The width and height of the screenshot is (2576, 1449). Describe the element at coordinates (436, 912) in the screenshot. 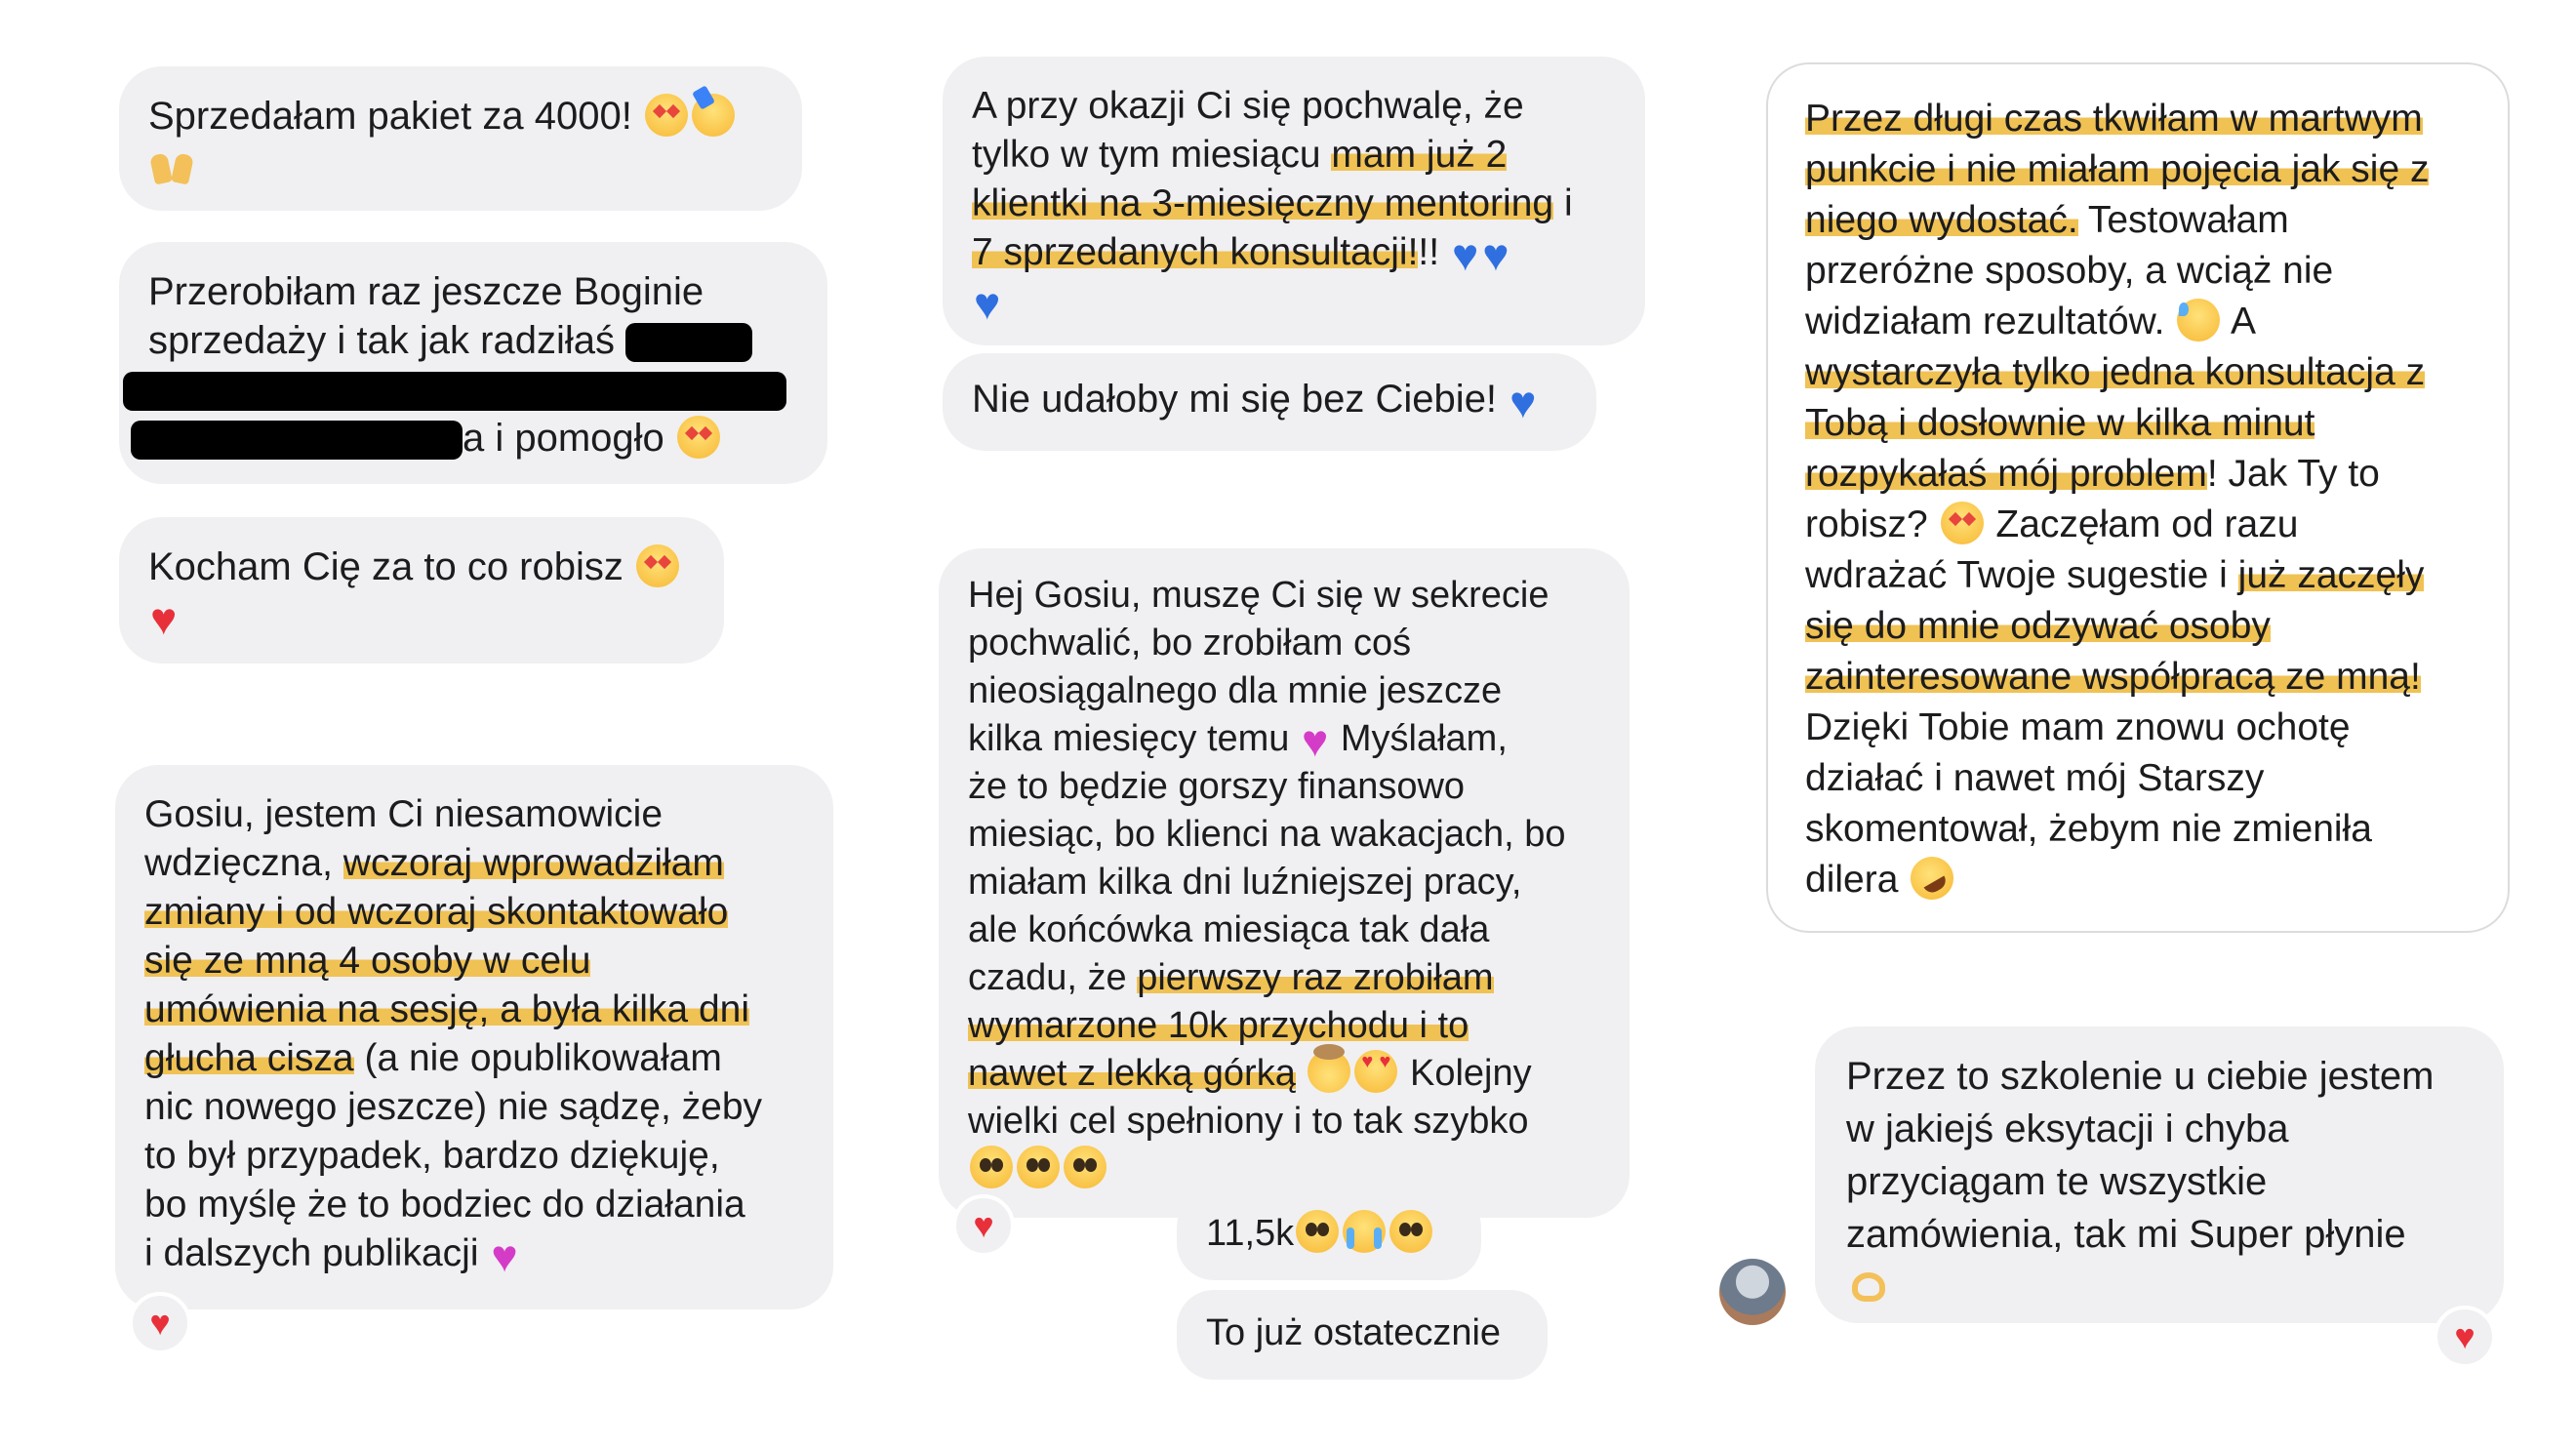

I see `highlighted-text: zmiany i od wczoraj skontaktowało` at that location.